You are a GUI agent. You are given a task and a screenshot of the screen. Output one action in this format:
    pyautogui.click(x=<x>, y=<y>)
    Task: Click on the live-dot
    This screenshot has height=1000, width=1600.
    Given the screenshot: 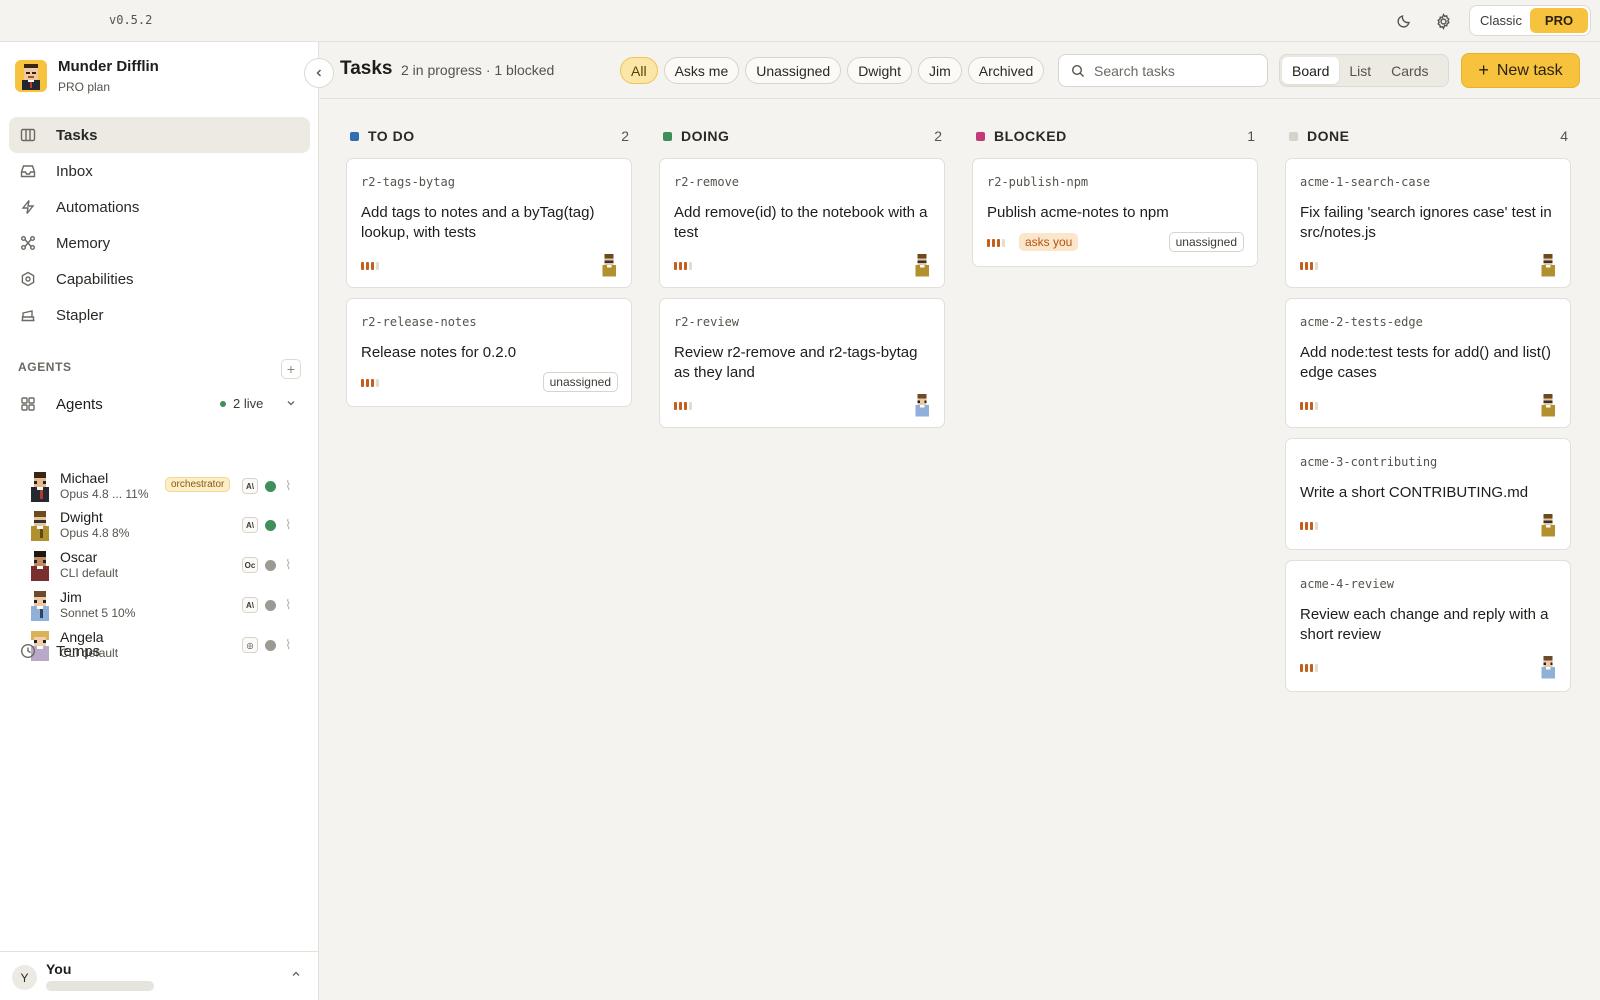 What is the action you would take?
    pyautogui.click(x=223, y=403)
    